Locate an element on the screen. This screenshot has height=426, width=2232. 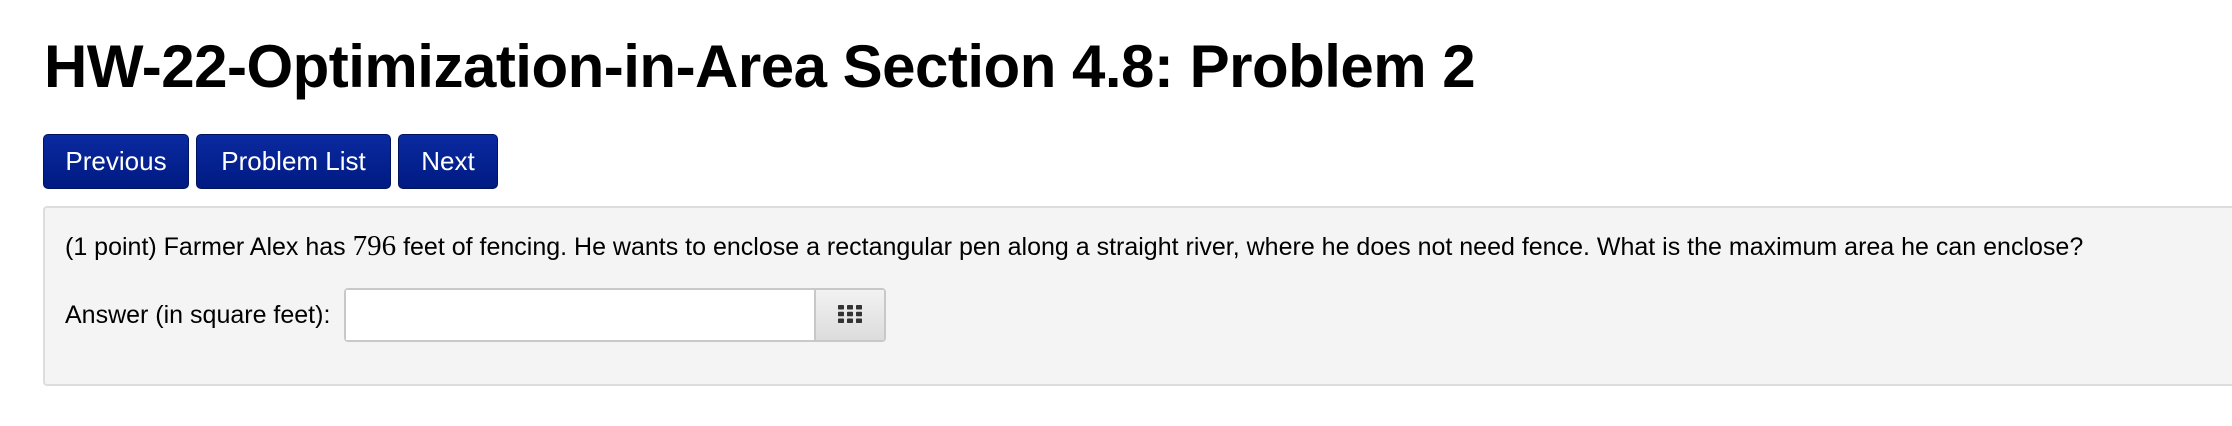
problem-nav: Previous Problem List Next is located at coordinates (270, 161).